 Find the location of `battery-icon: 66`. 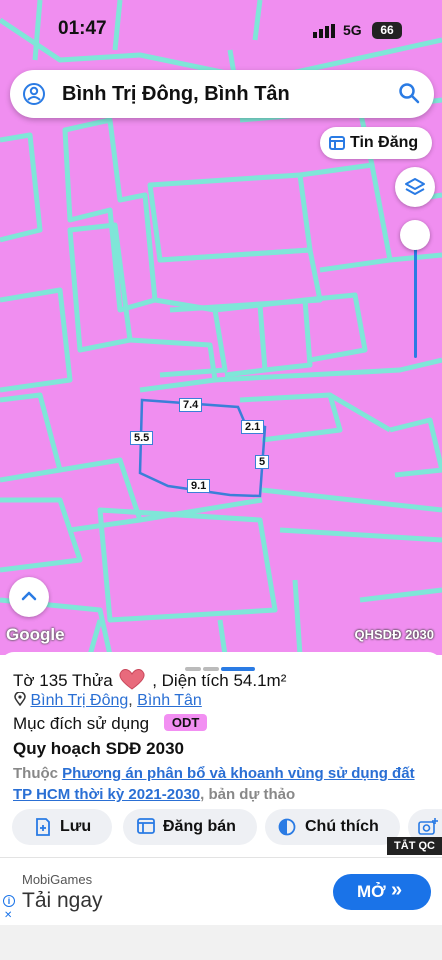

battery-icon: 66 is located at coordinates (387, 30).